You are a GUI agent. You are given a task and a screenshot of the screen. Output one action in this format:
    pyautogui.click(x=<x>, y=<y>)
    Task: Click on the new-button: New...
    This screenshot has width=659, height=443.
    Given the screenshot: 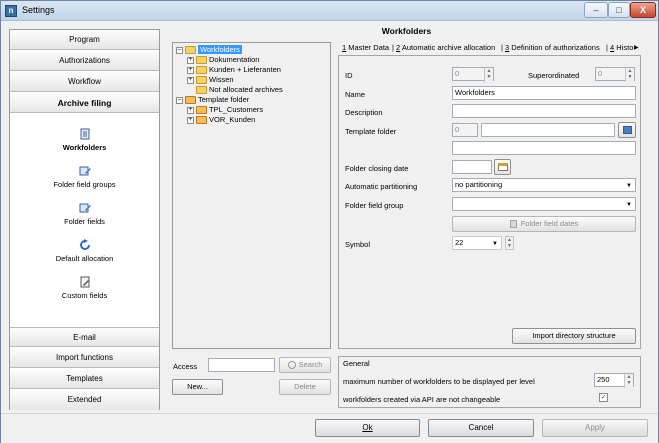 What is the action you would take?
    pyautogui.click(x=197, y=387)
    